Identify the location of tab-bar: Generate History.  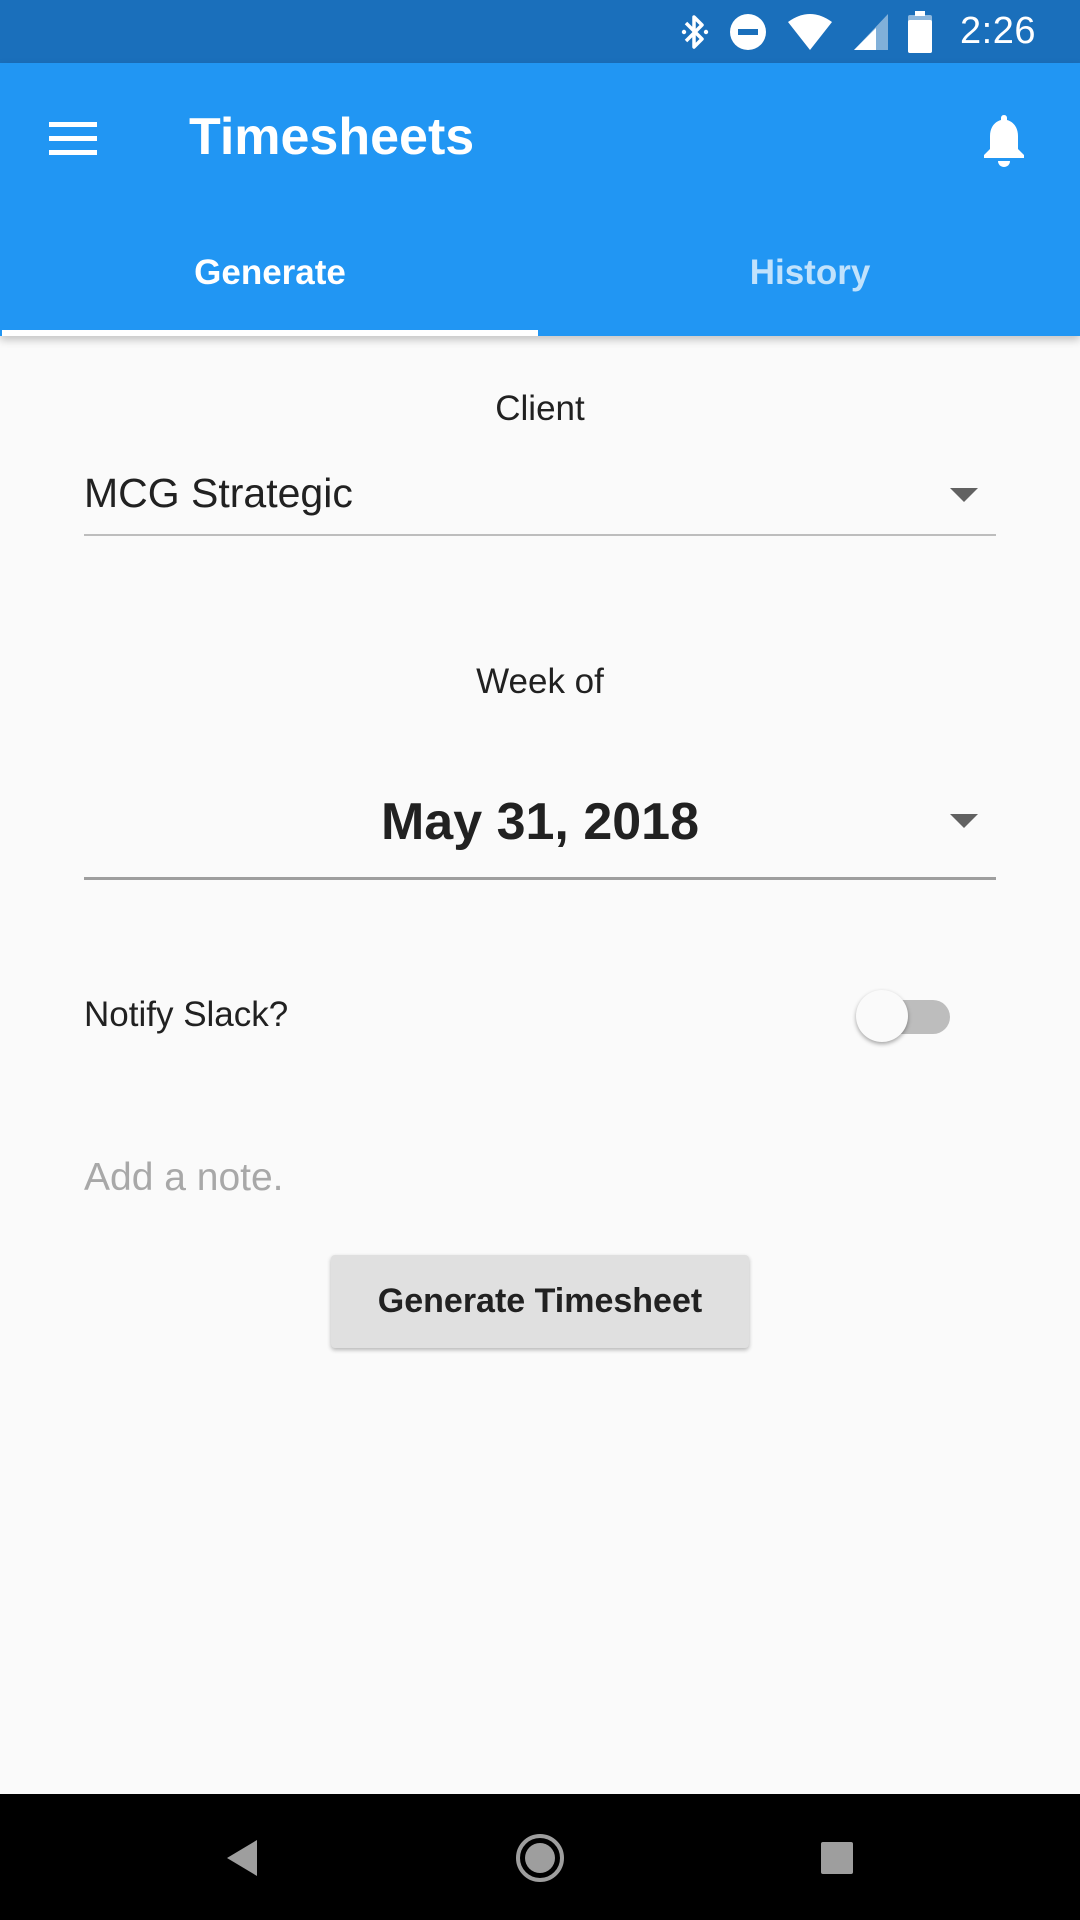
(540, 273).